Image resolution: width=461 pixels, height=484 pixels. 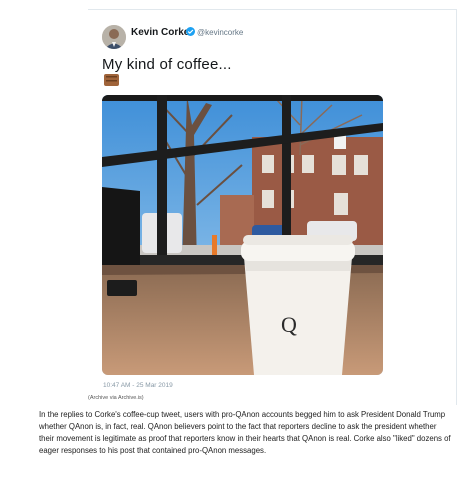 What do you see at coordinates (160, 32) in the screenshot?
I see `author-name: Kevin Corke` at bounding box center [160, 32].